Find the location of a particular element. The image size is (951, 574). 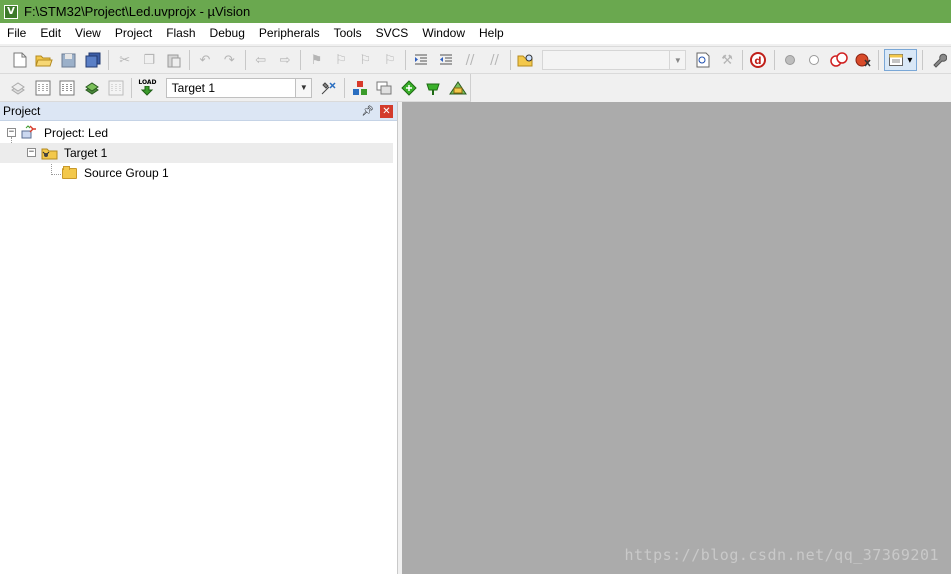

menu-help: Help is located at coordinates (491, 33).